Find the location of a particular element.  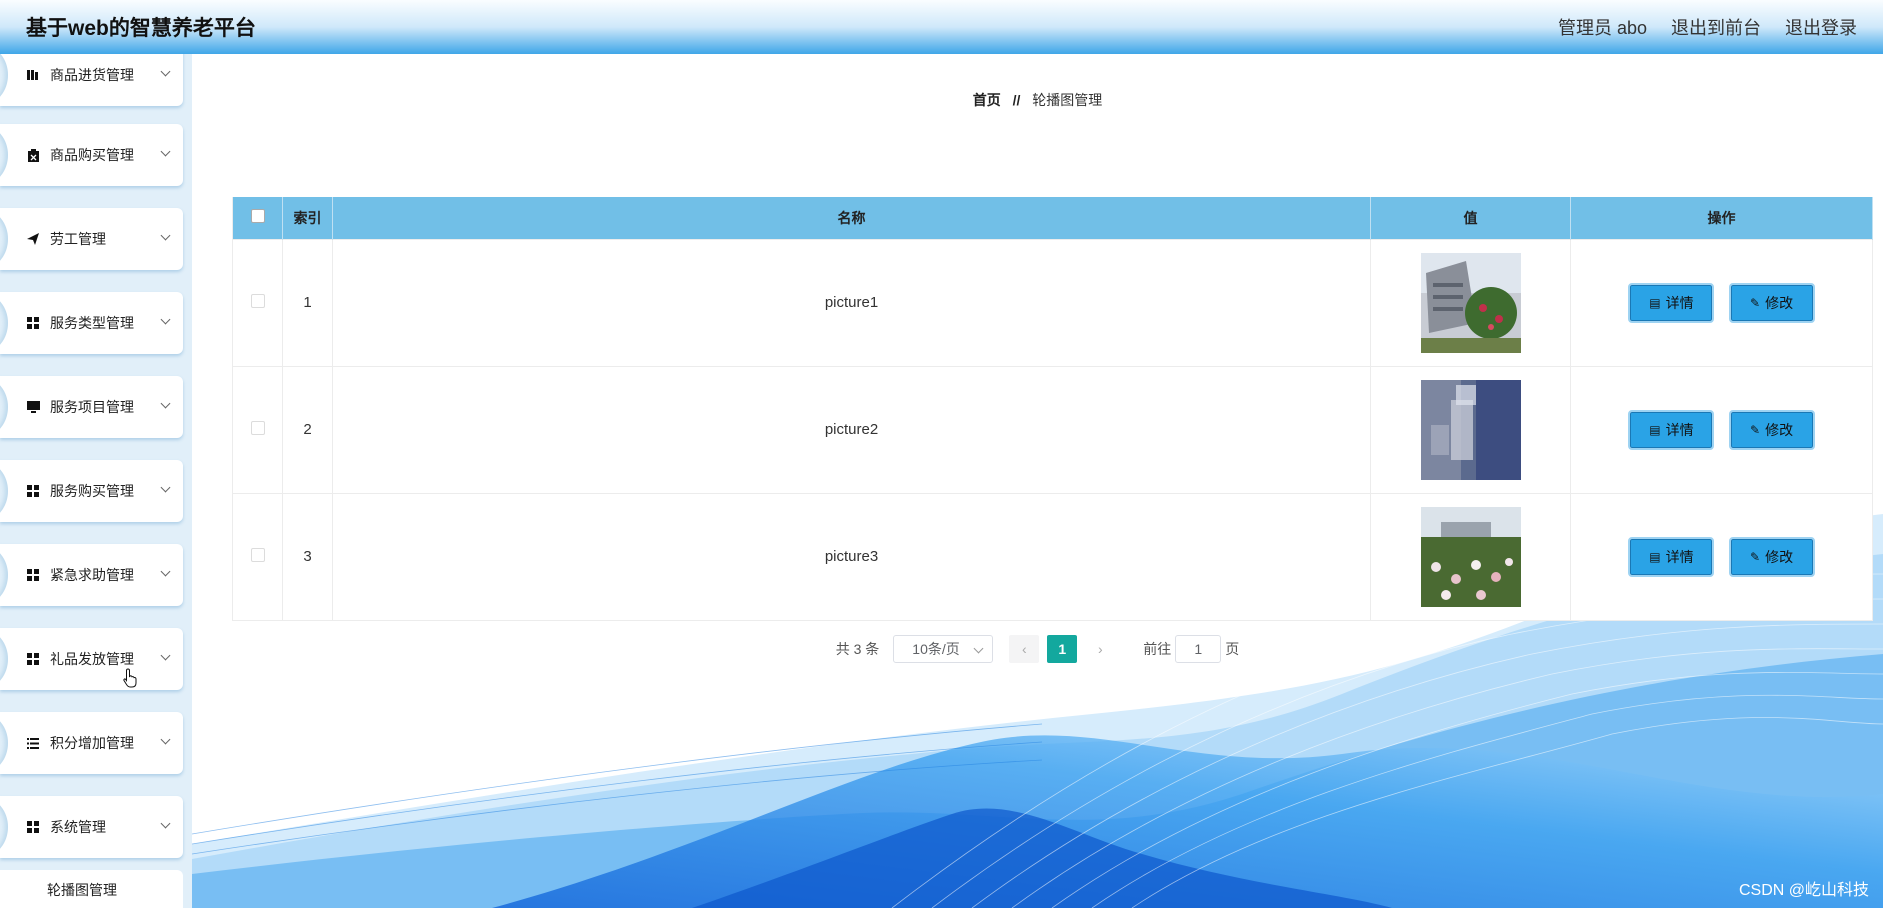

sidebar-item-label: 积分增加管理 is located at coordinates (92, 743).